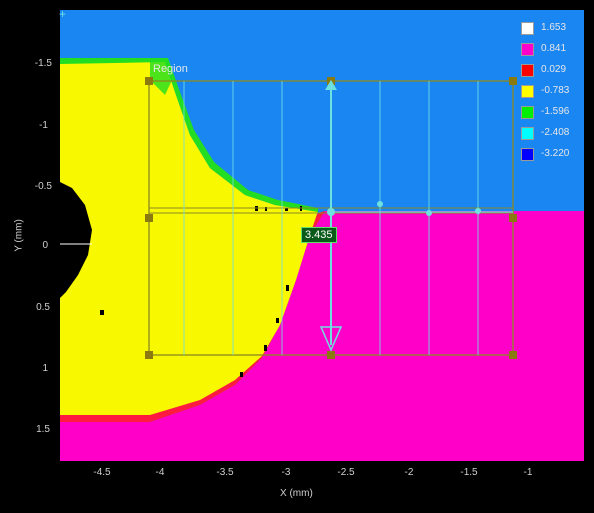  I want to click on x-axis-label: X (mm), so click(296, 493).